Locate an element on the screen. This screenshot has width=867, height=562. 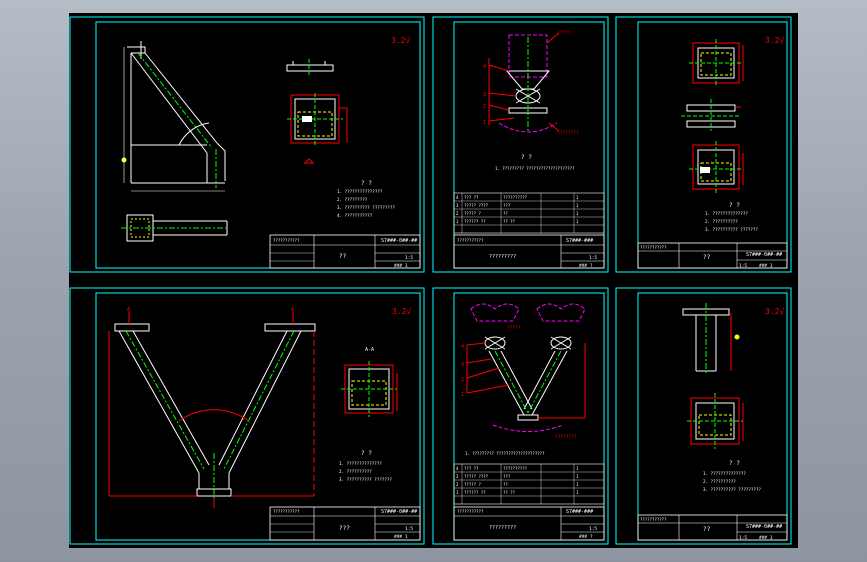
bom-cell: 2 is located at coordinates (457, 484).